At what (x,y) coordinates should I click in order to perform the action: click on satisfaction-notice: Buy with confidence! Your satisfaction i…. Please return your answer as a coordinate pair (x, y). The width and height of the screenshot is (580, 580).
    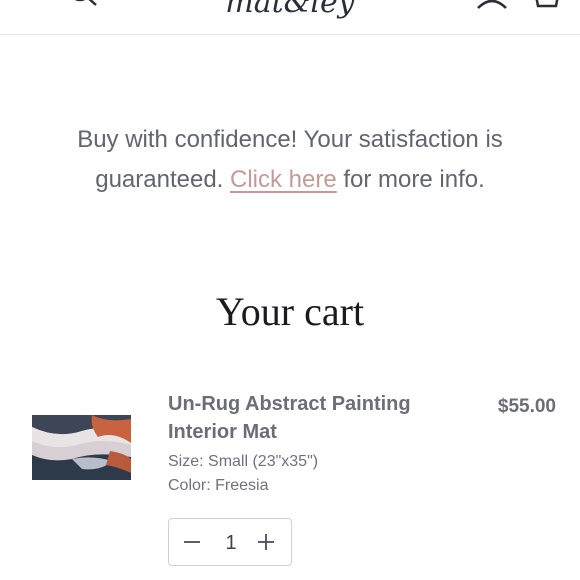
    Looking at the image, I should click on (290, 160).